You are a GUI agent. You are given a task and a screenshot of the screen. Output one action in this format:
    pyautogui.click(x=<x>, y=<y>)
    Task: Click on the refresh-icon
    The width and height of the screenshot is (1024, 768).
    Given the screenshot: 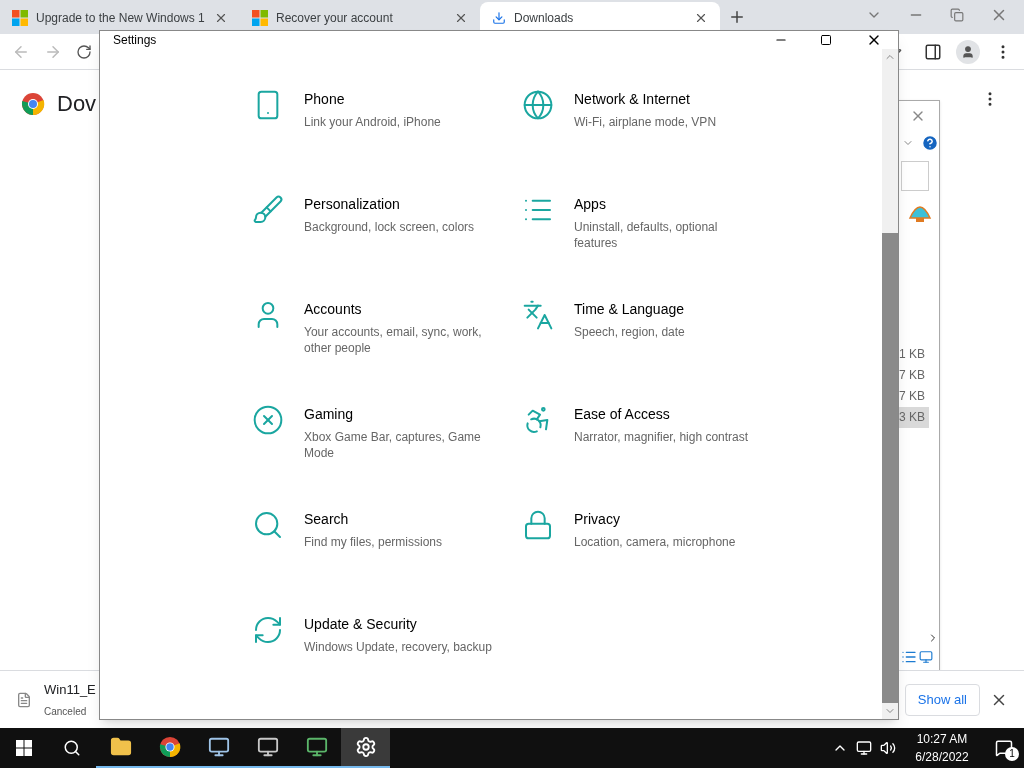 What is the action you would take?
    pyautogui.click(x=268, y=630)
    